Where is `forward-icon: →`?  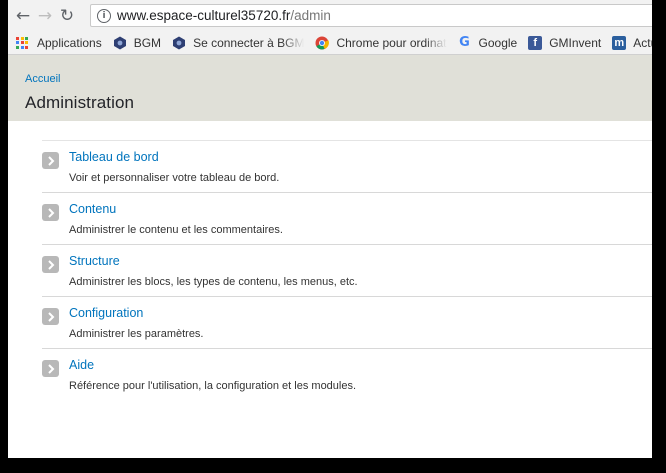 forward-icon: → is located at coordinates (45, 16).